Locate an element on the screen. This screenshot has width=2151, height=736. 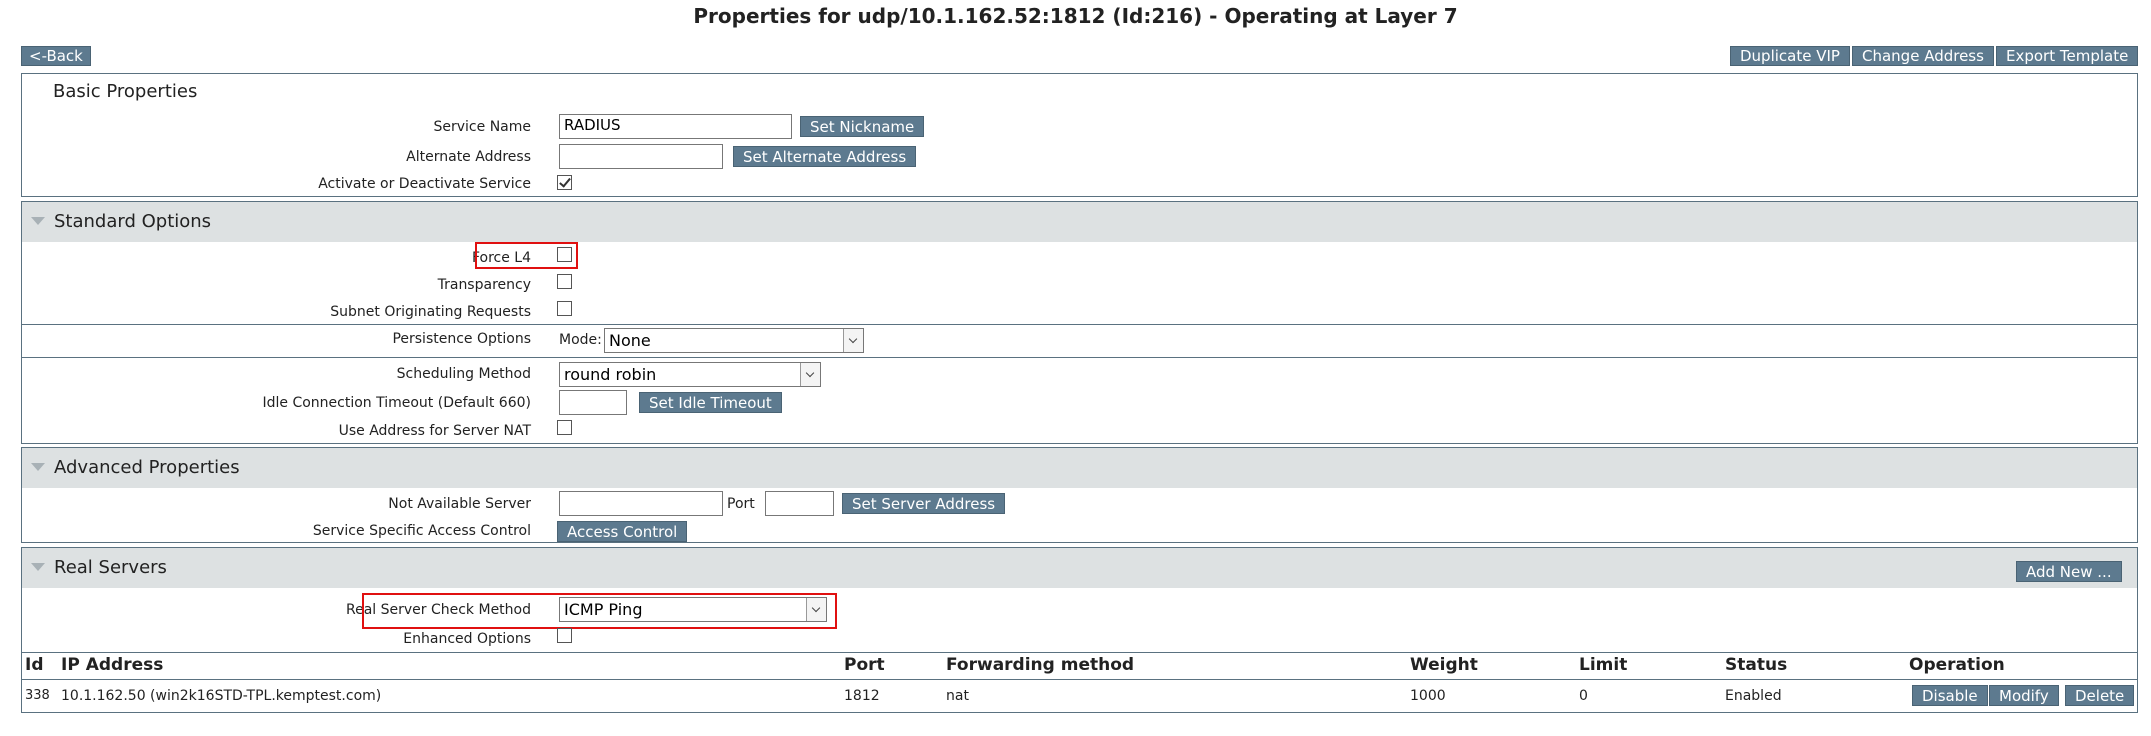
transparency-label: Transparency is located at coordinates (484, 285).